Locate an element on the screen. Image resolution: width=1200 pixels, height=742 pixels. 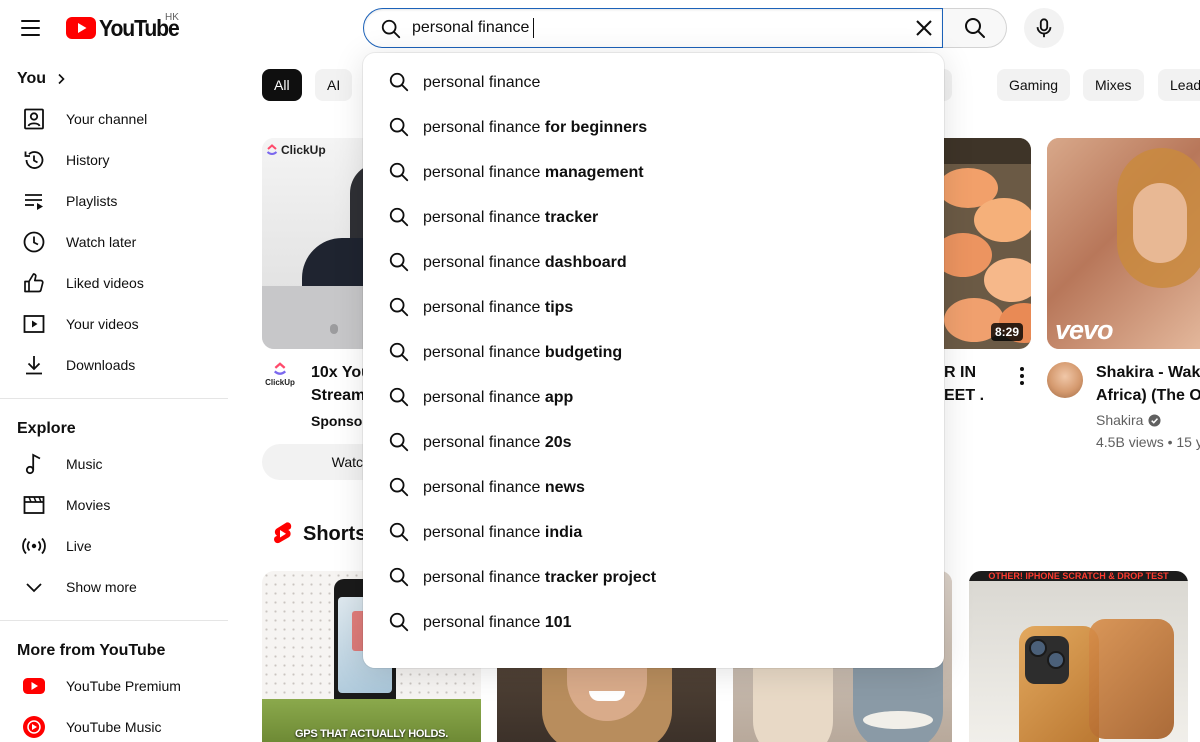
video-duration: 8:29 is located at coordinates (1006, 332).